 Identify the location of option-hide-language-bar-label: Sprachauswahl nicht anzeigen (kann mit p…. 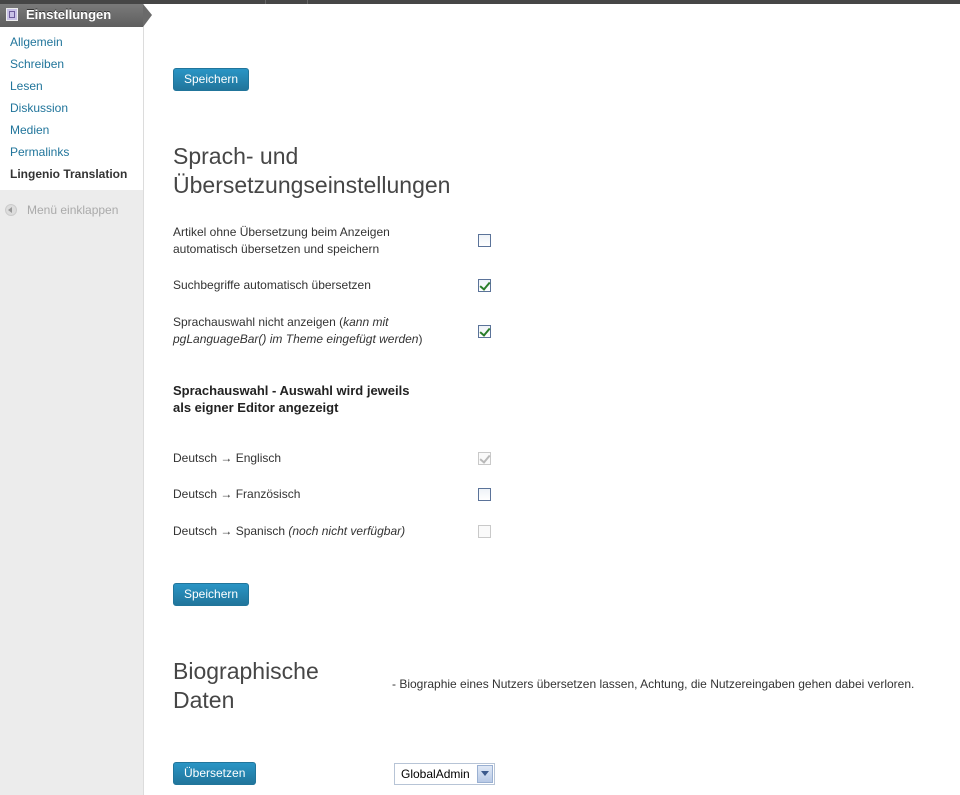
(297, 331).